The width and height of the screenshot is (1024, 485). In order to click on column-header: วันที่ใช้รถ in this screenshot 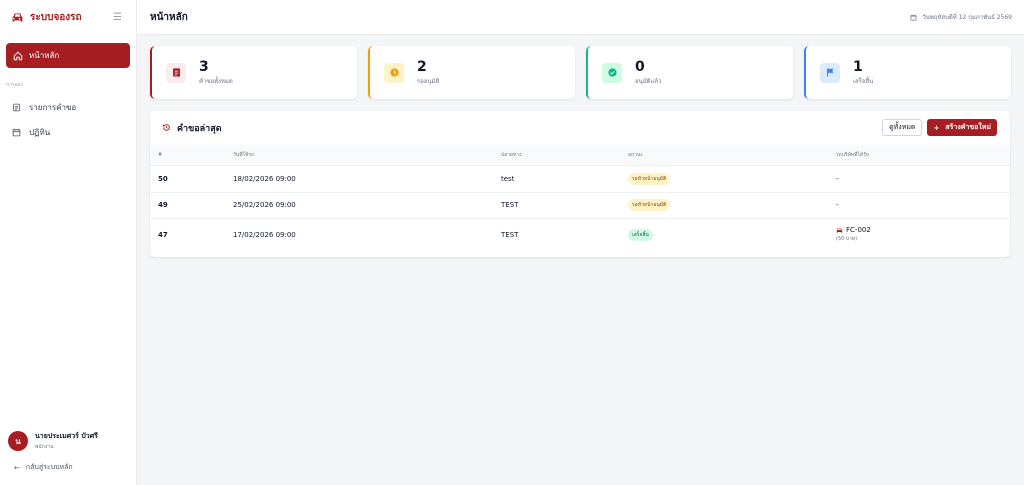, I will do `click(244, 154)`.